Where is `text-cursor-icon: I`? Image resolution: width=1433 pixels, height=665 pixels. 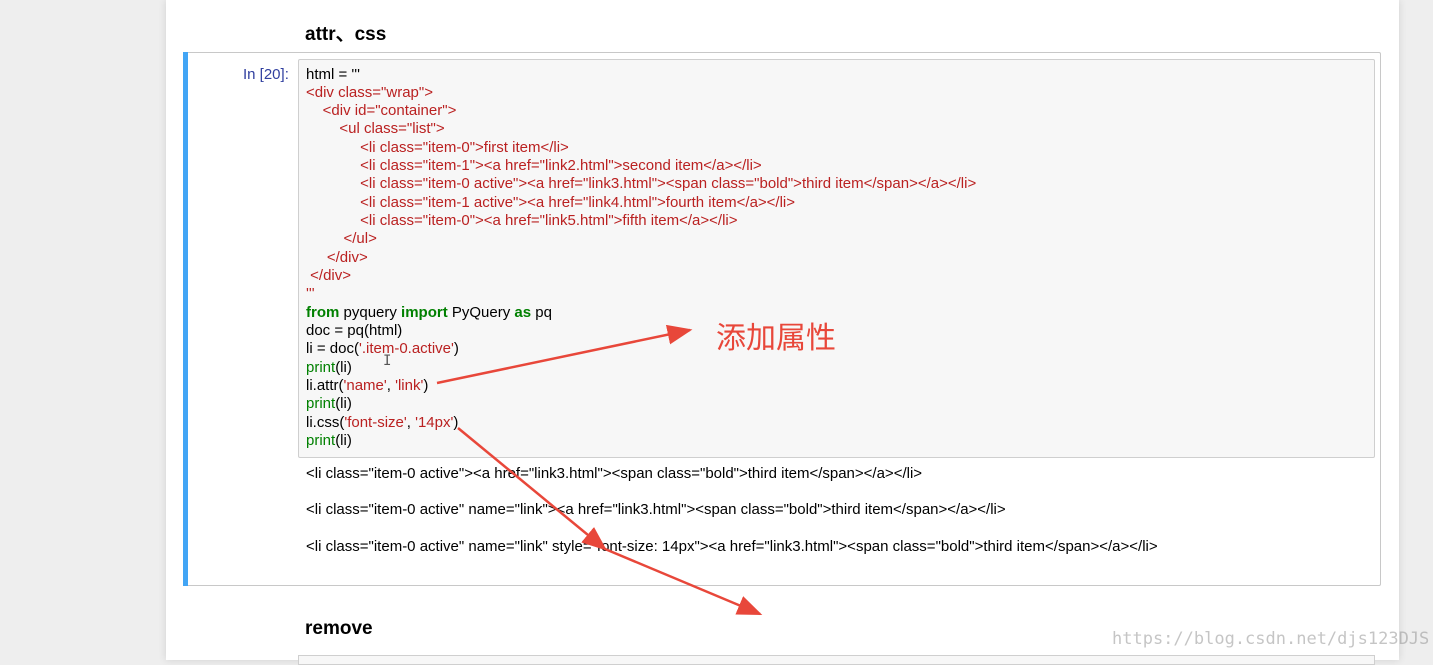 text-cursor-icon: I is located at coordinates (387, 361).